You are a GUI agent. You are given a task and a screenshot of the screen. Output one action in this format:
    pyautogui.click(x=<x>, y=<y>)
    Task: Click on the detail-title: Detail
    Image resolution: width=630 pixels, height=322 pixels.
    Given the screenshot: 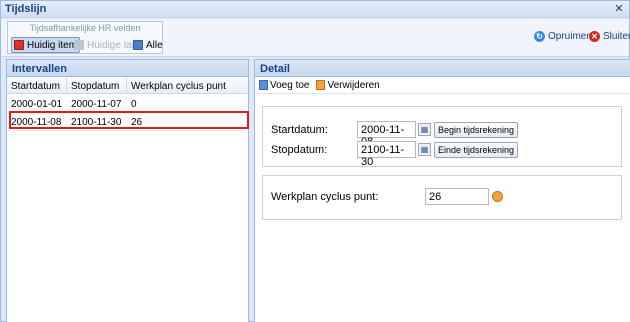 What is the action you would take?
    pyautogui.click(x=442, y=68)
    